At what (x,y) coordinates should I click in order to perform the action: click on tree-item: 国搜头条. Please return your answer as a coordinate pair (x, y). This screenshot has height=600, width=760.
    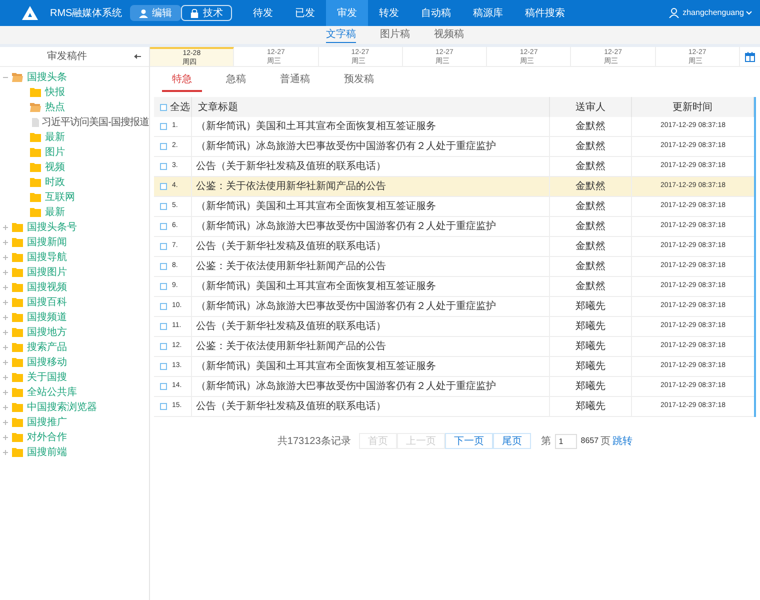
    Looking at the image, I should click on (47, 77).